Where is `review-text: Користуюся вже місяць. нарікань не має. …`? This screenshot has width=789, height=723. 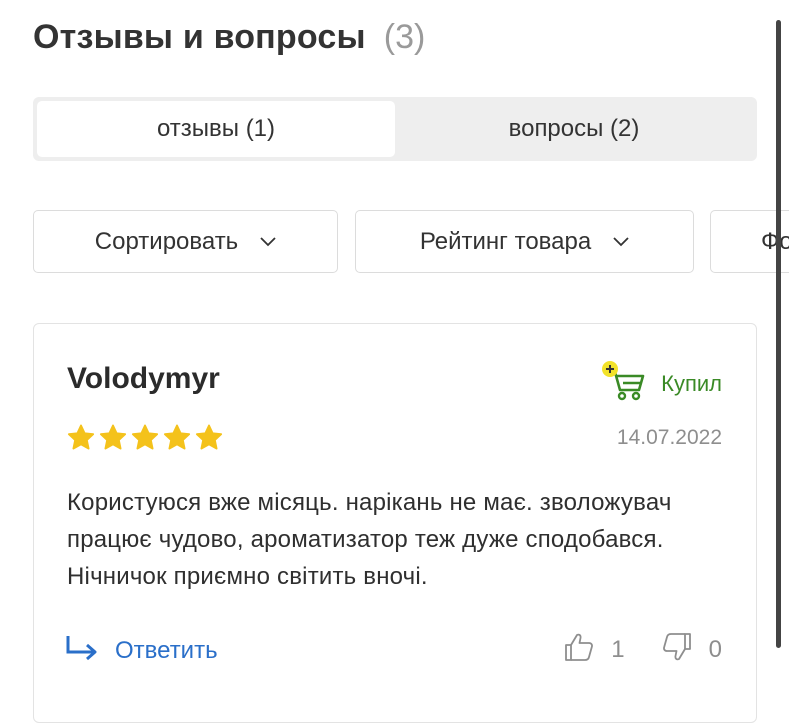
review-text: Користуюся вже місяць. нарікань не має. … is located at coordinates (369, 539).